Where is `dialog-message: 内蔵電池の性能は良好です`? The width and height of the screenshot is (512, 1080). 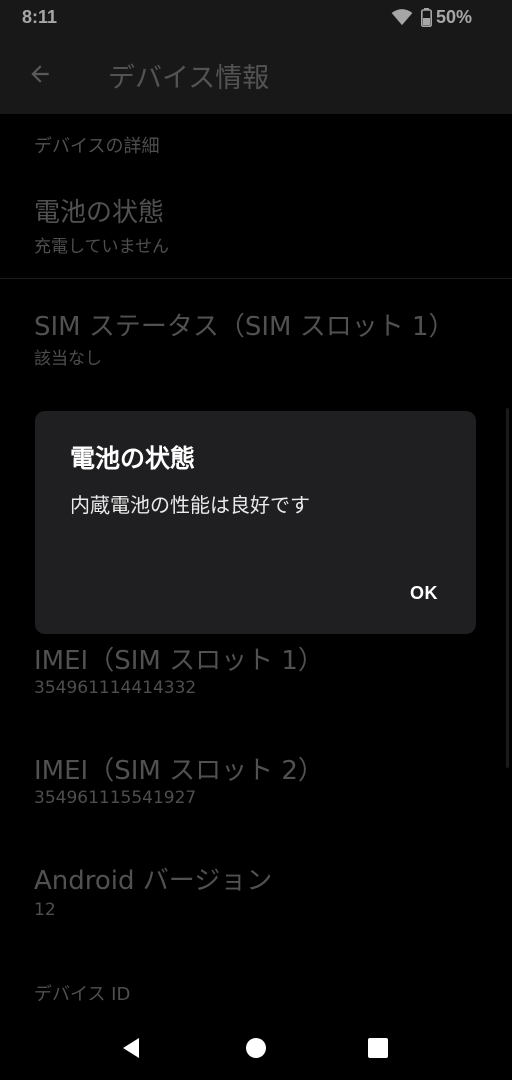 dialog-message: 内蔵電池の性能は良好です is located at coordinates (190, 505).